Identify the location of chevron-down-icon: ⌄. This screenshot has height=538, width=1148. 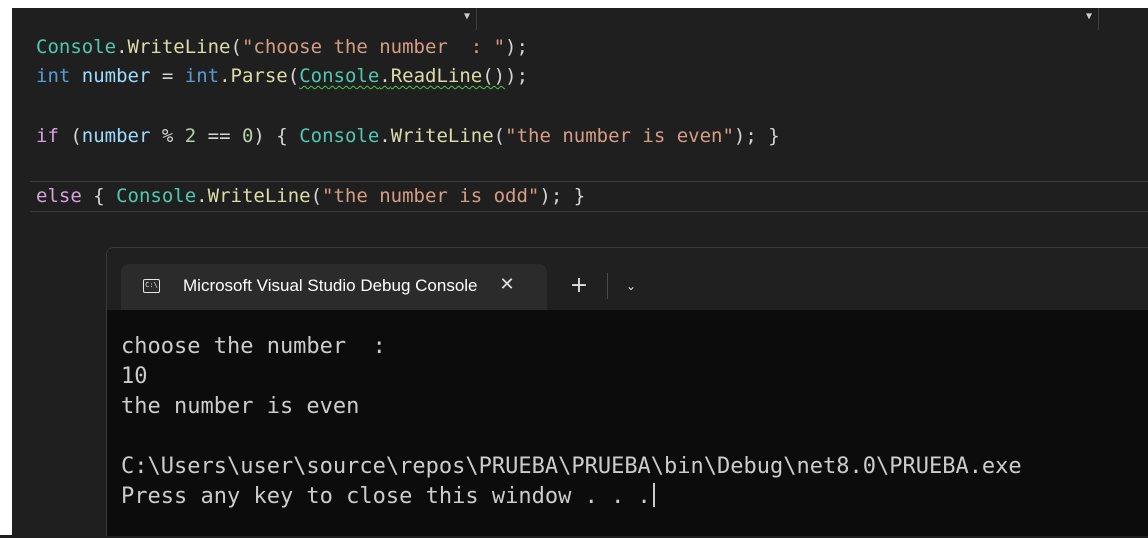
(631, 286).